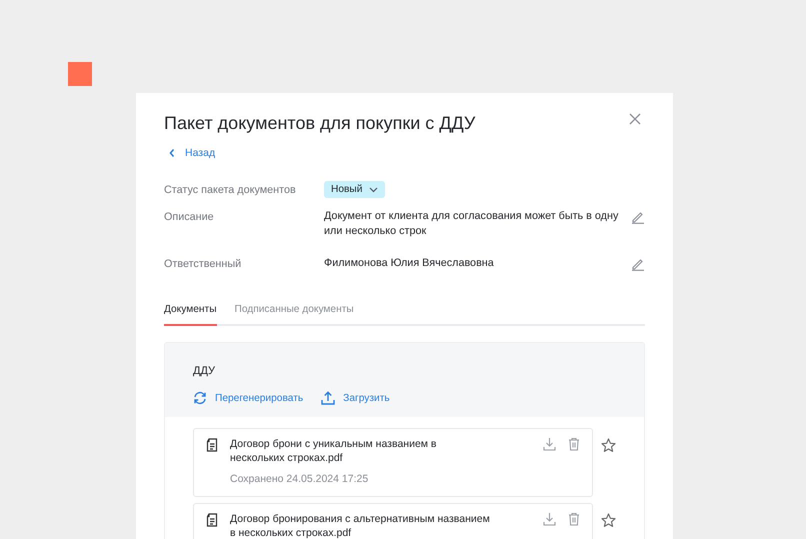  I want to click on refresh-icon, so click(200, 398).